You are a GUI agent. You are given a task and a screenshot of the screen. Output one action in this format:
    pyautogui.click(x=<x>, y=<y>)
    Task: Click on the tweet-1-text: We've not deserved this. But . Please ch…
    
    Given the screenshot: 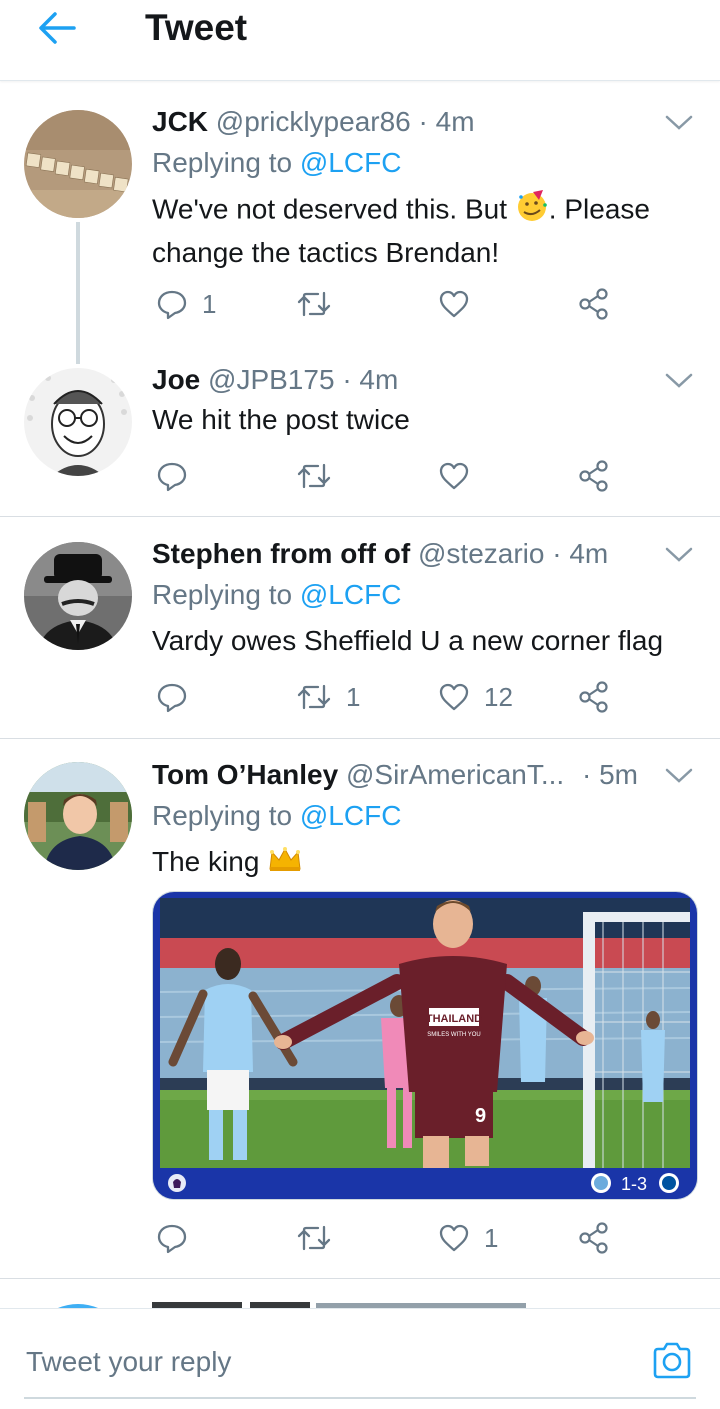 What is the action you would take?
    pyautogui.click(x=422, y=230)
    